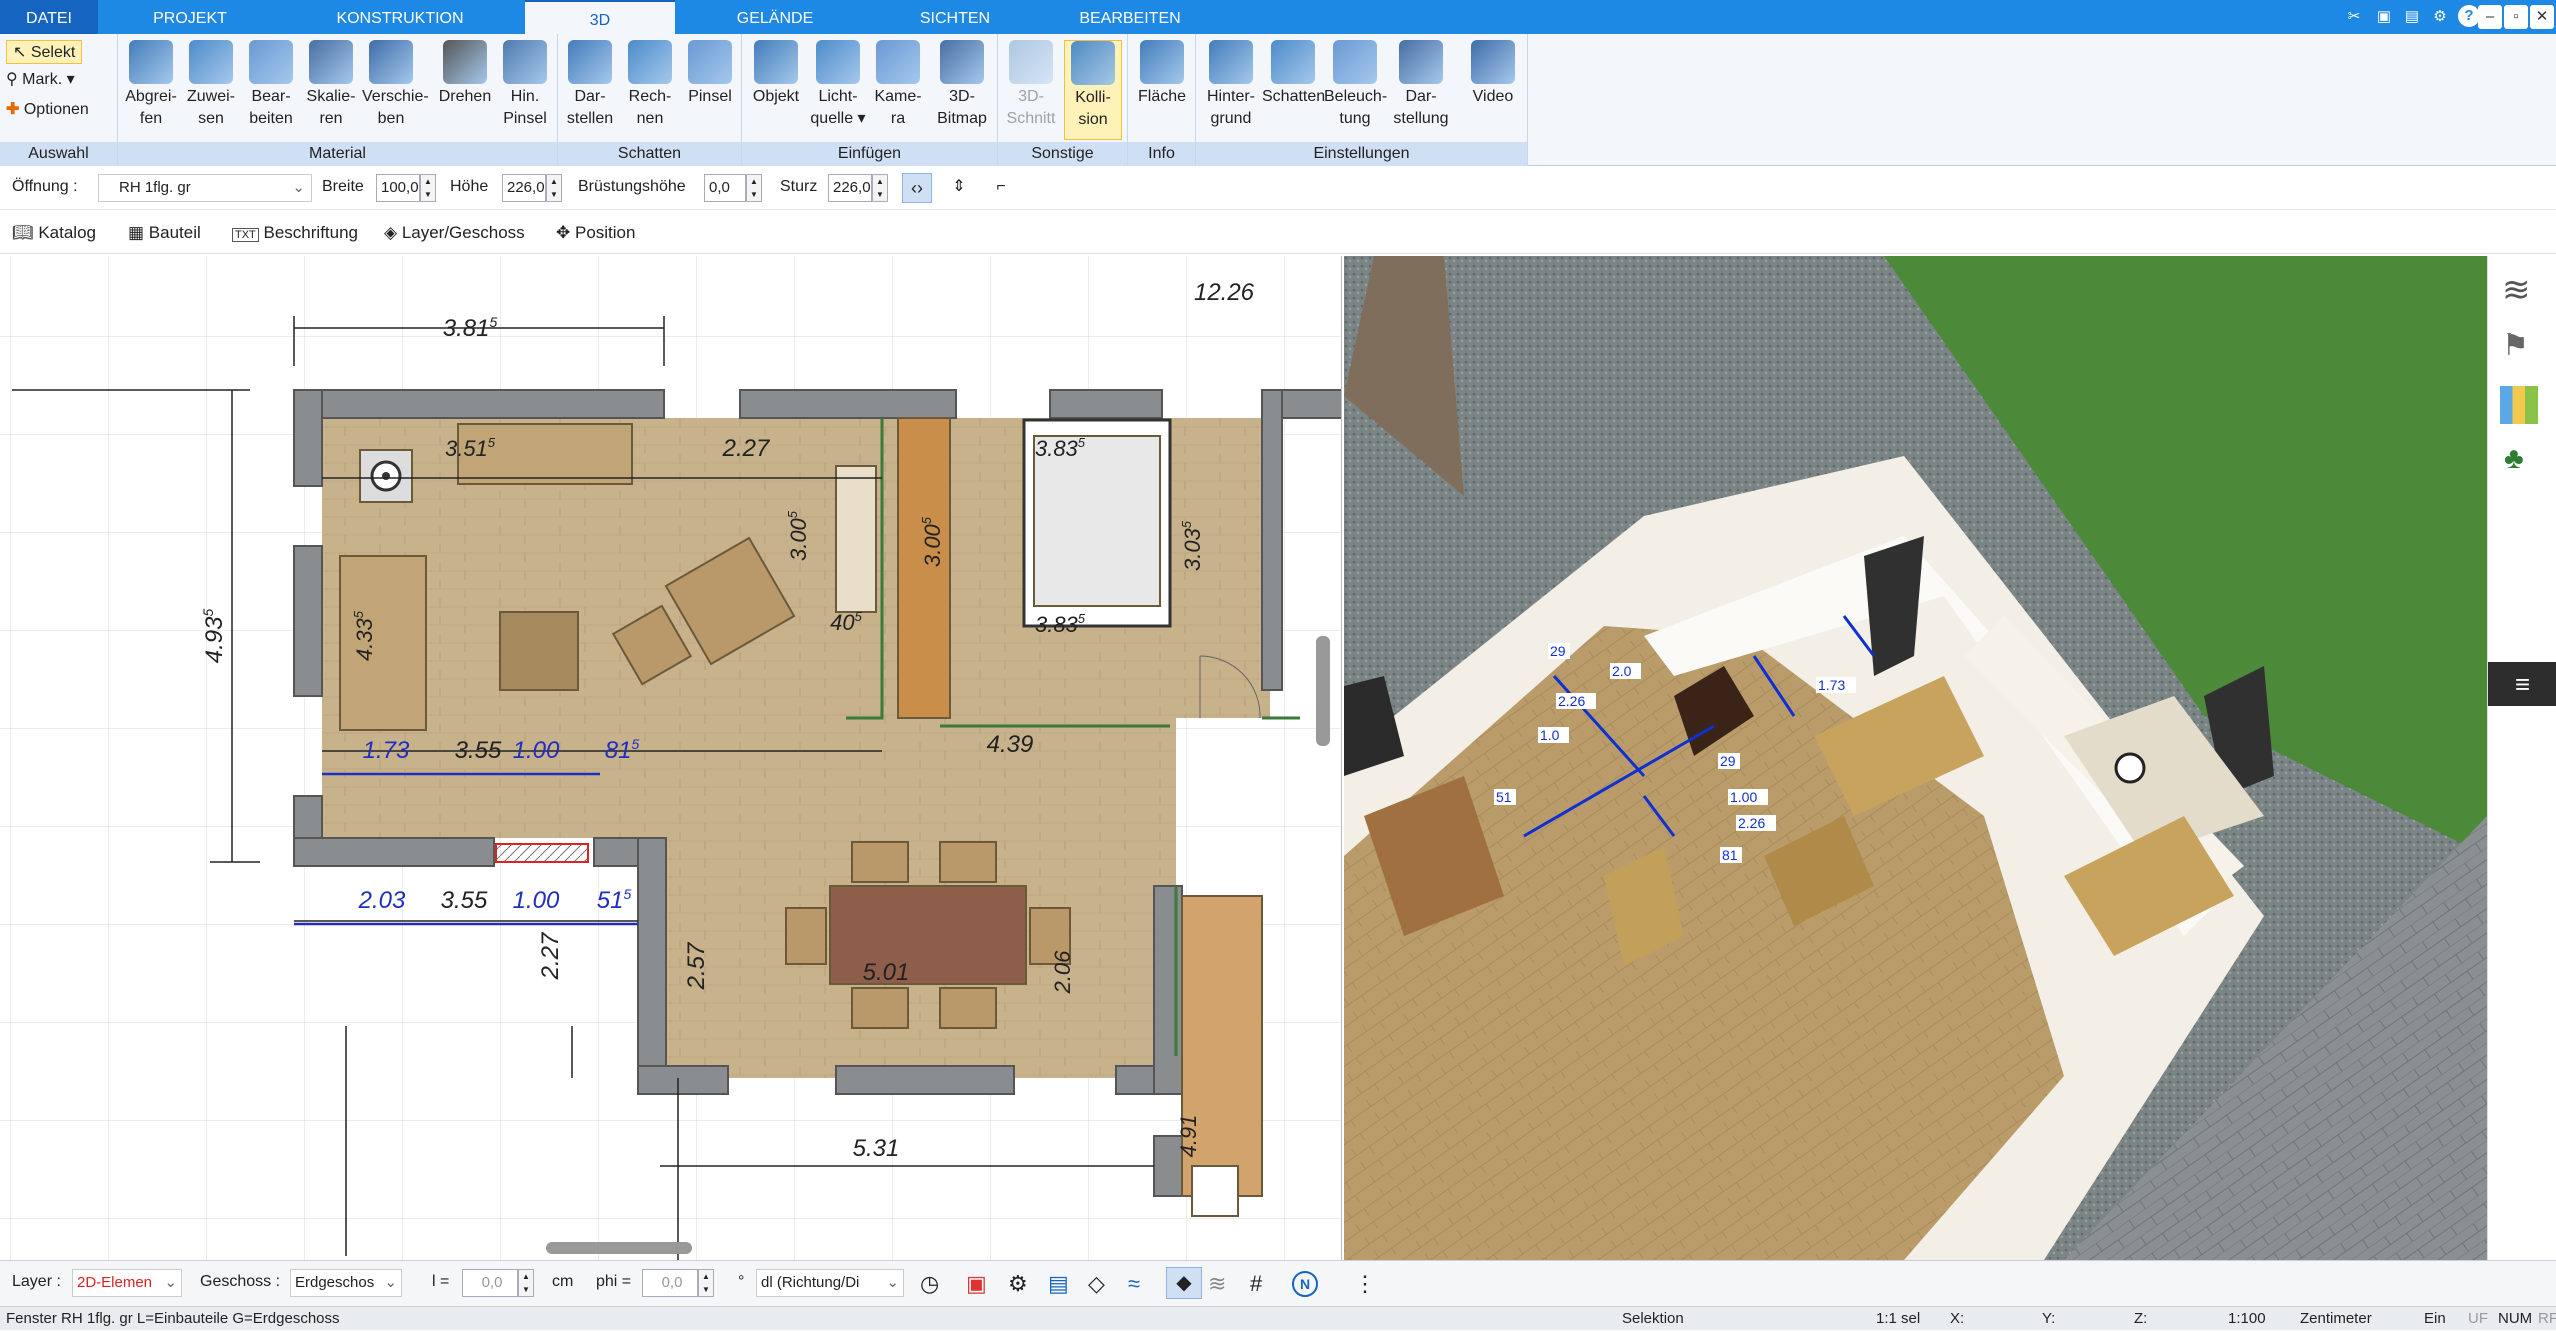  What do you see at coordinates (1184, 1283) in the screenshot?
I see `layer-plane-icon: ◆` at bounding box center [1184, 1283].